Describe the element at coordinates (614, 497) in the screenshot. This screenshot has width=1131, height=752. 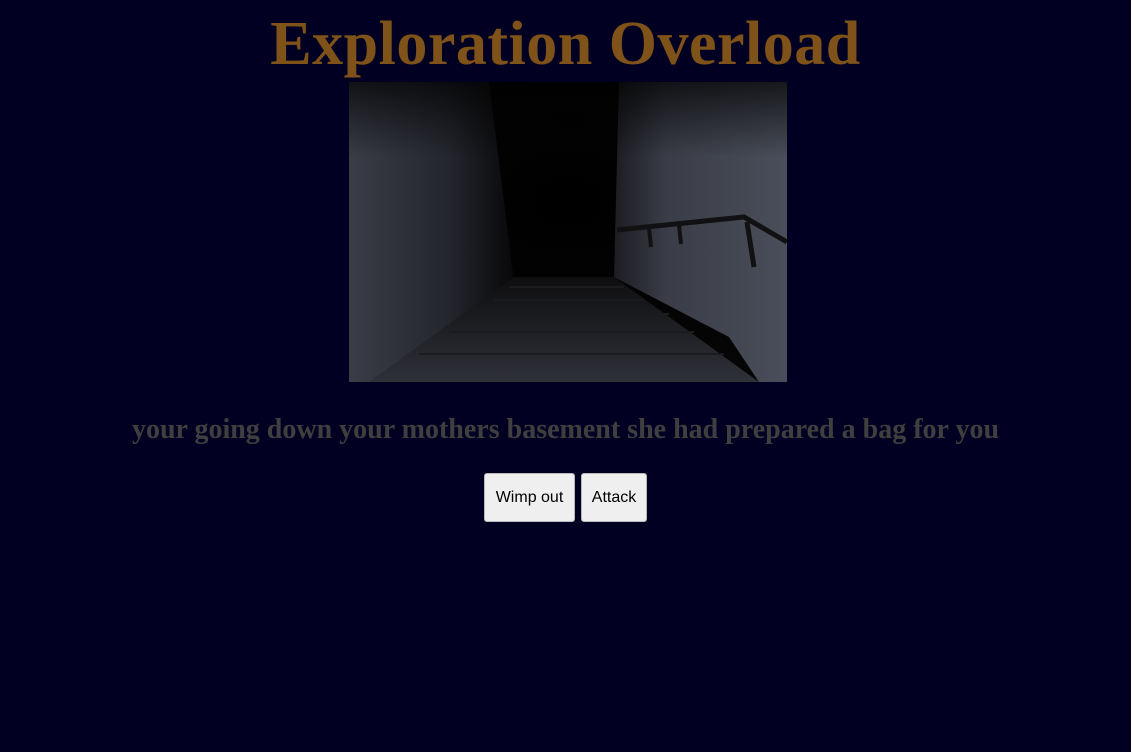
I see `attack-button: Attack` at that location.